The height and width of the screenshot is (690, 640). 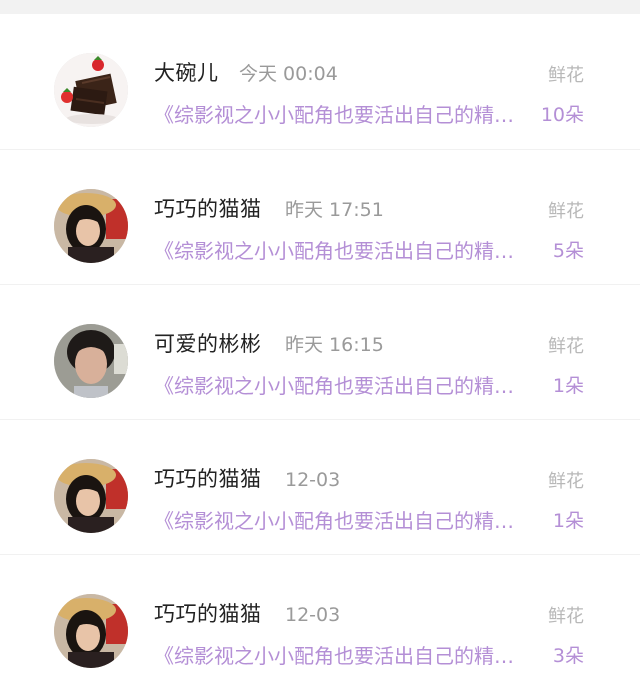 I want to click on avatar-chocolate-strawberry, so click(x=91, y=90).